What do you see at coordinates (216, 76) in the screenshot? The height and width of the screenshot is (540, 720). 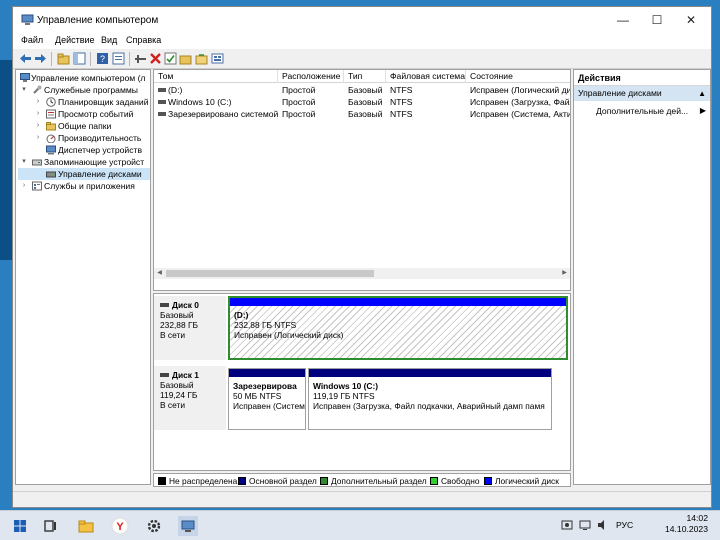 I see `column-header-volume: Том` at bounding box center [216, 76].